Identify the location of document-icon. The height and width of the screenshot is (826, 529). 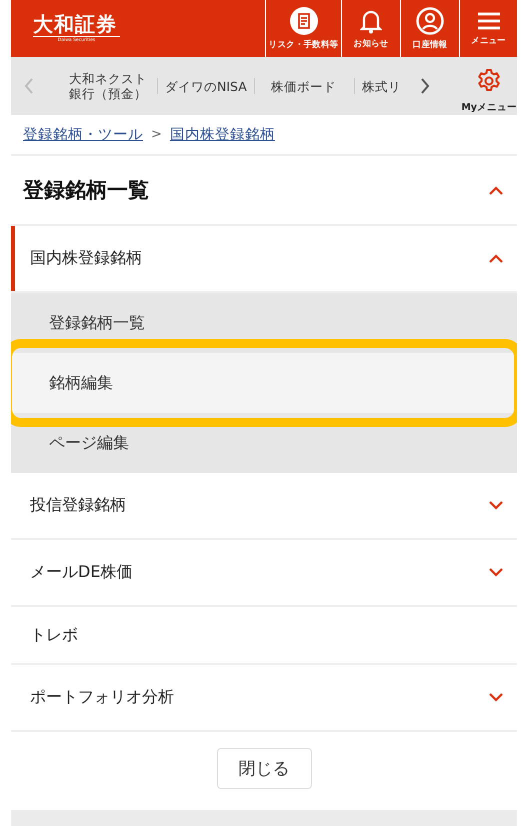
(304, 20).